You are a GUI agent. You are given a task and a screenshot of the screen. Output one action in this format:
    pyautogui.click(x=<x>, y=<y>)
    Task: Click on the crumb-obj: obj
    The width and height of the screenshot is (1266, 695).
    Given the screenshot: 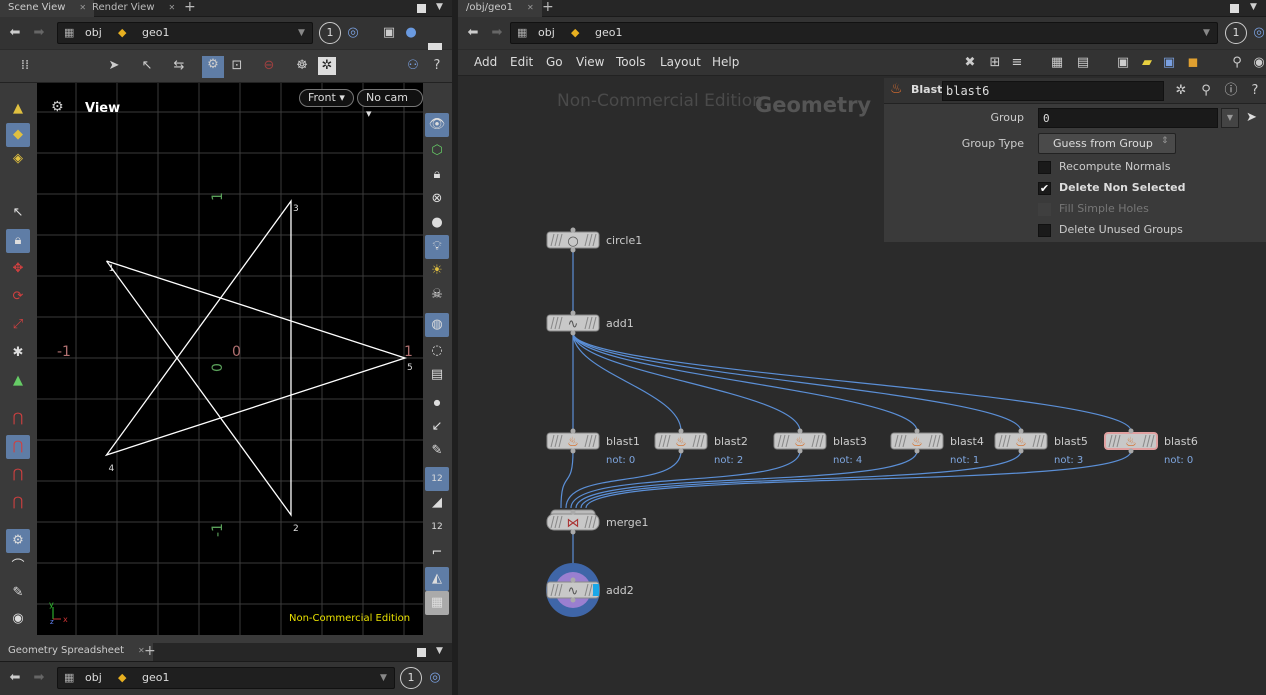 What is the action you would take?
    pyautogui.click(x=93, y=677)
    